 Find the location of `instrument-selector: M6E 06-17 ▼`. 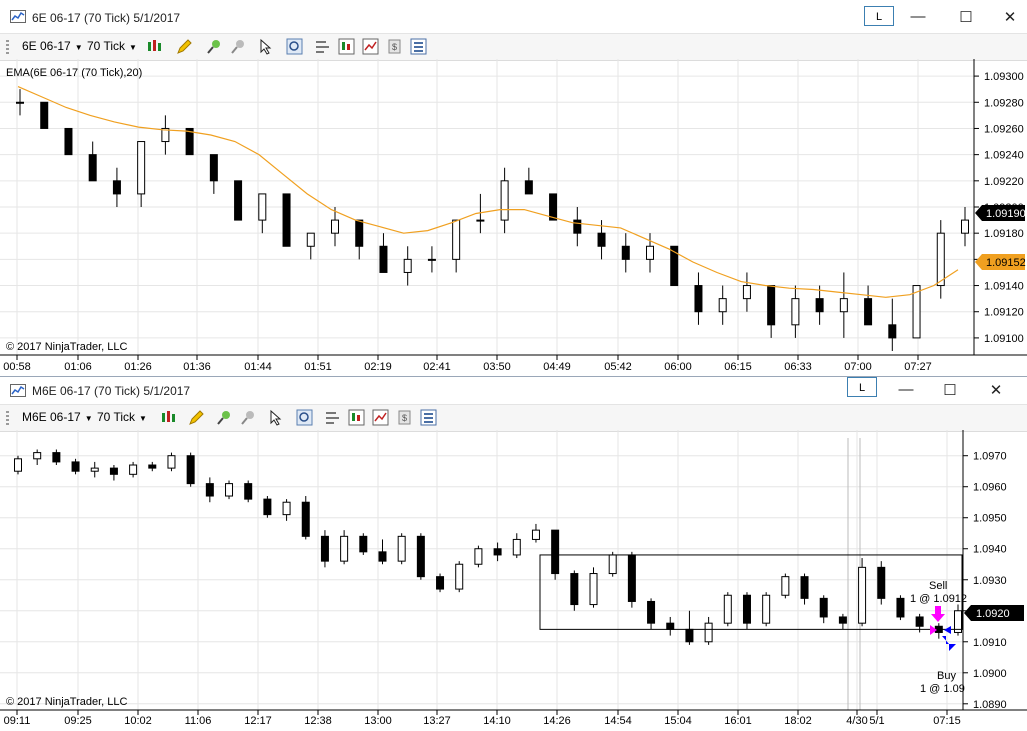

instrument-selector: M6E 06-17 ▼ is located at coordinates (57, 417).